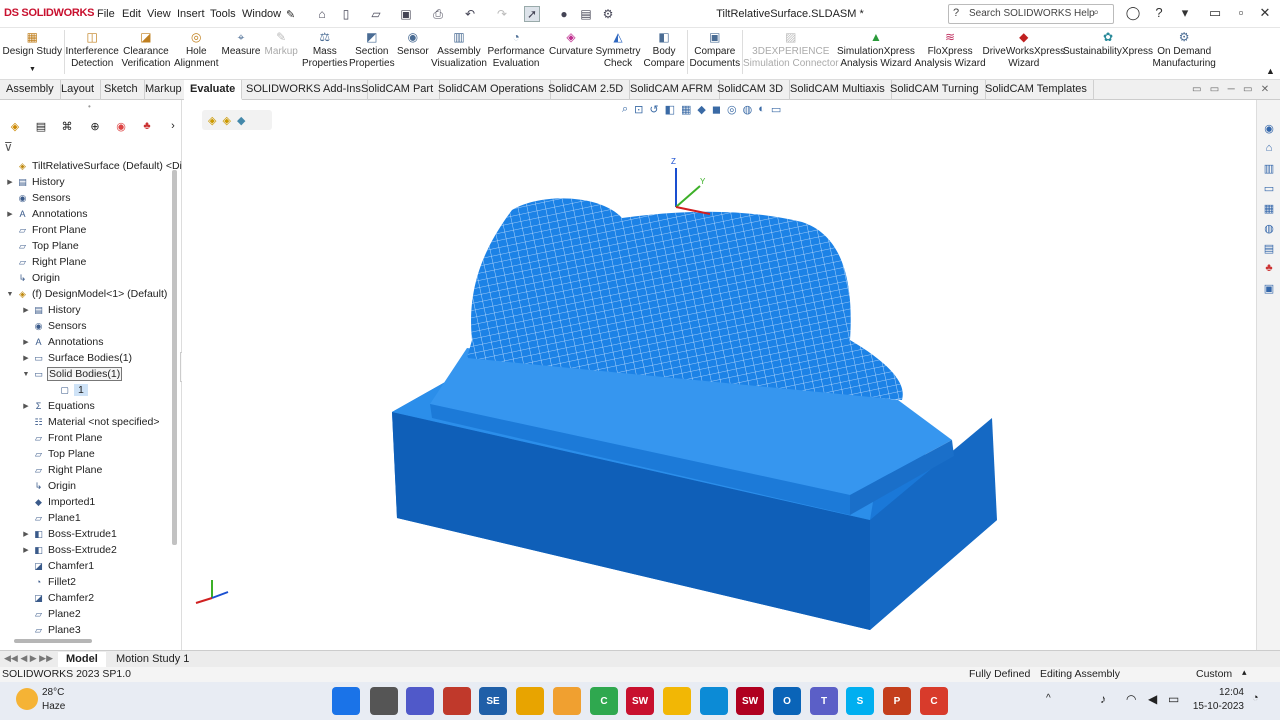 The width and height of the screenshot is (1280, 720). I want to click on appearances-icon: ◍, so click(1269, 231).